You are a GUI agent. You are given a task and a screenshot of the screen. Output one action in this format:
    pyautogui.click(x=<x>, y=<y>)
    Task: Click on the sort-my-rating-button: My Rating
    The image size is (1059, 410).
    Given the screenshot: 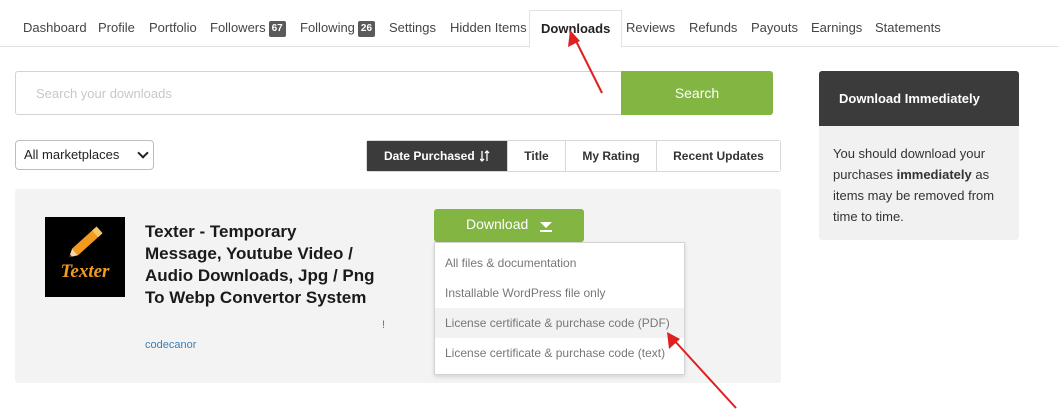 What is the action you would take?
    pyautogui.click(x=610, y=156)
    